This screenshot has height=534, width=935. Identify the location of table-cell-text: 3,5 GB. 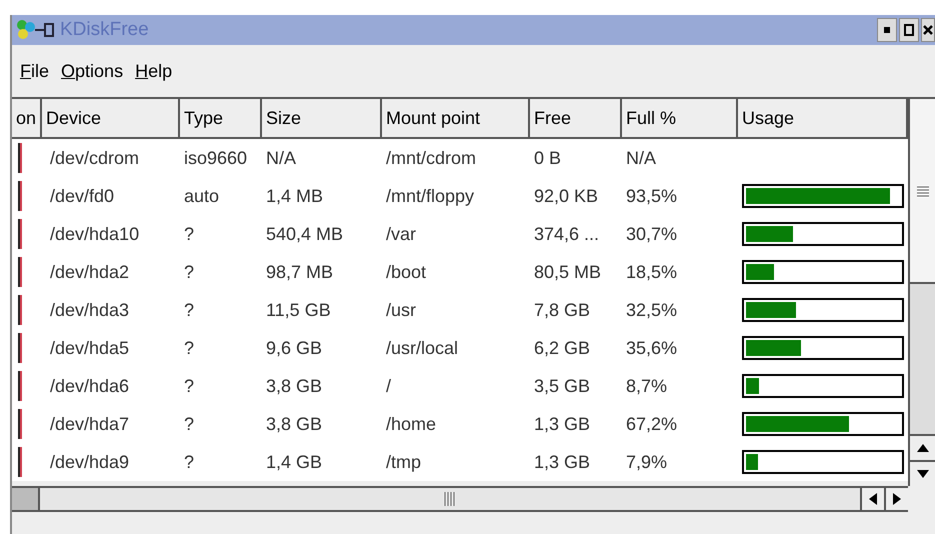
(562, 386).